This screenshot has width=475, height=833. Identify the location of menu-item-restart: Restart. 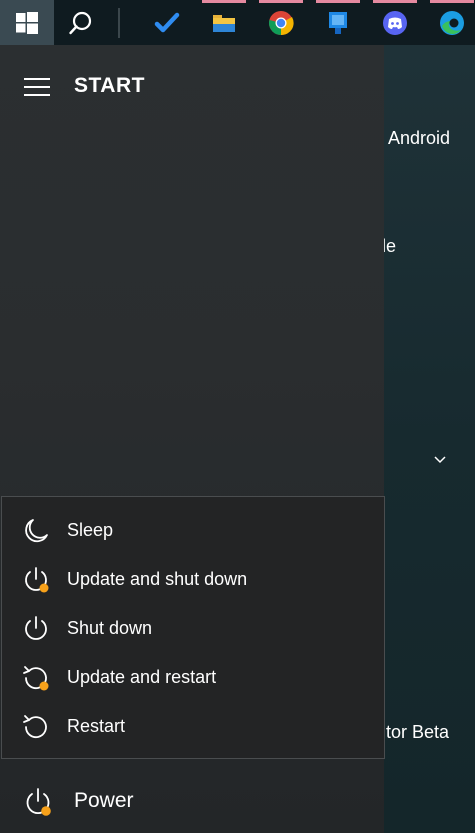
(193, 726).